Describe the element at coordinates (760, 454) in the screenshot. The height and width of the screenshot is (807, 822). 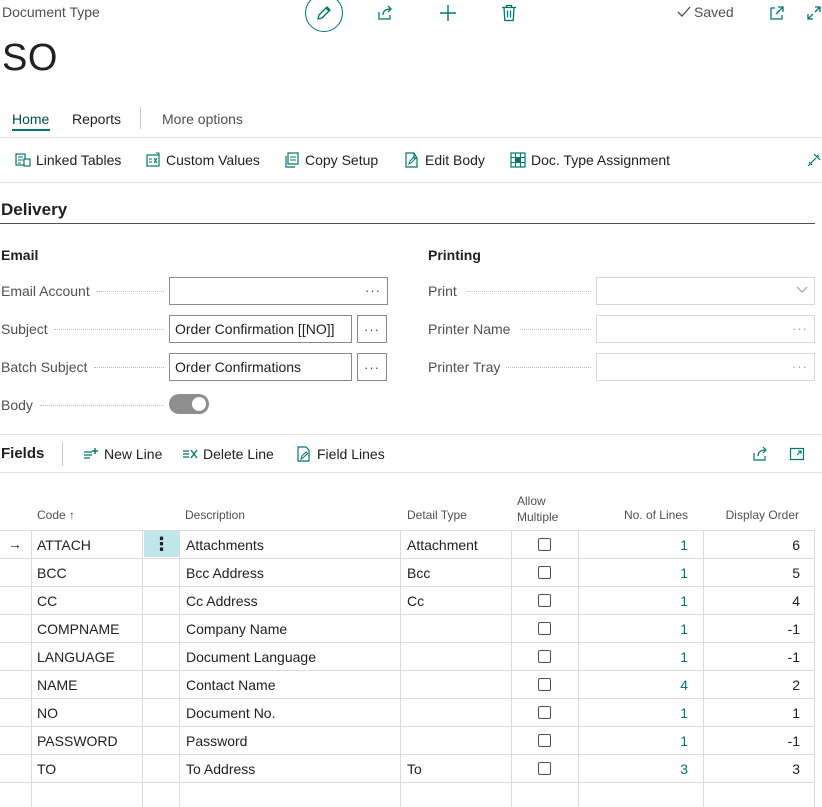
I see `fields-share-button` at that location.